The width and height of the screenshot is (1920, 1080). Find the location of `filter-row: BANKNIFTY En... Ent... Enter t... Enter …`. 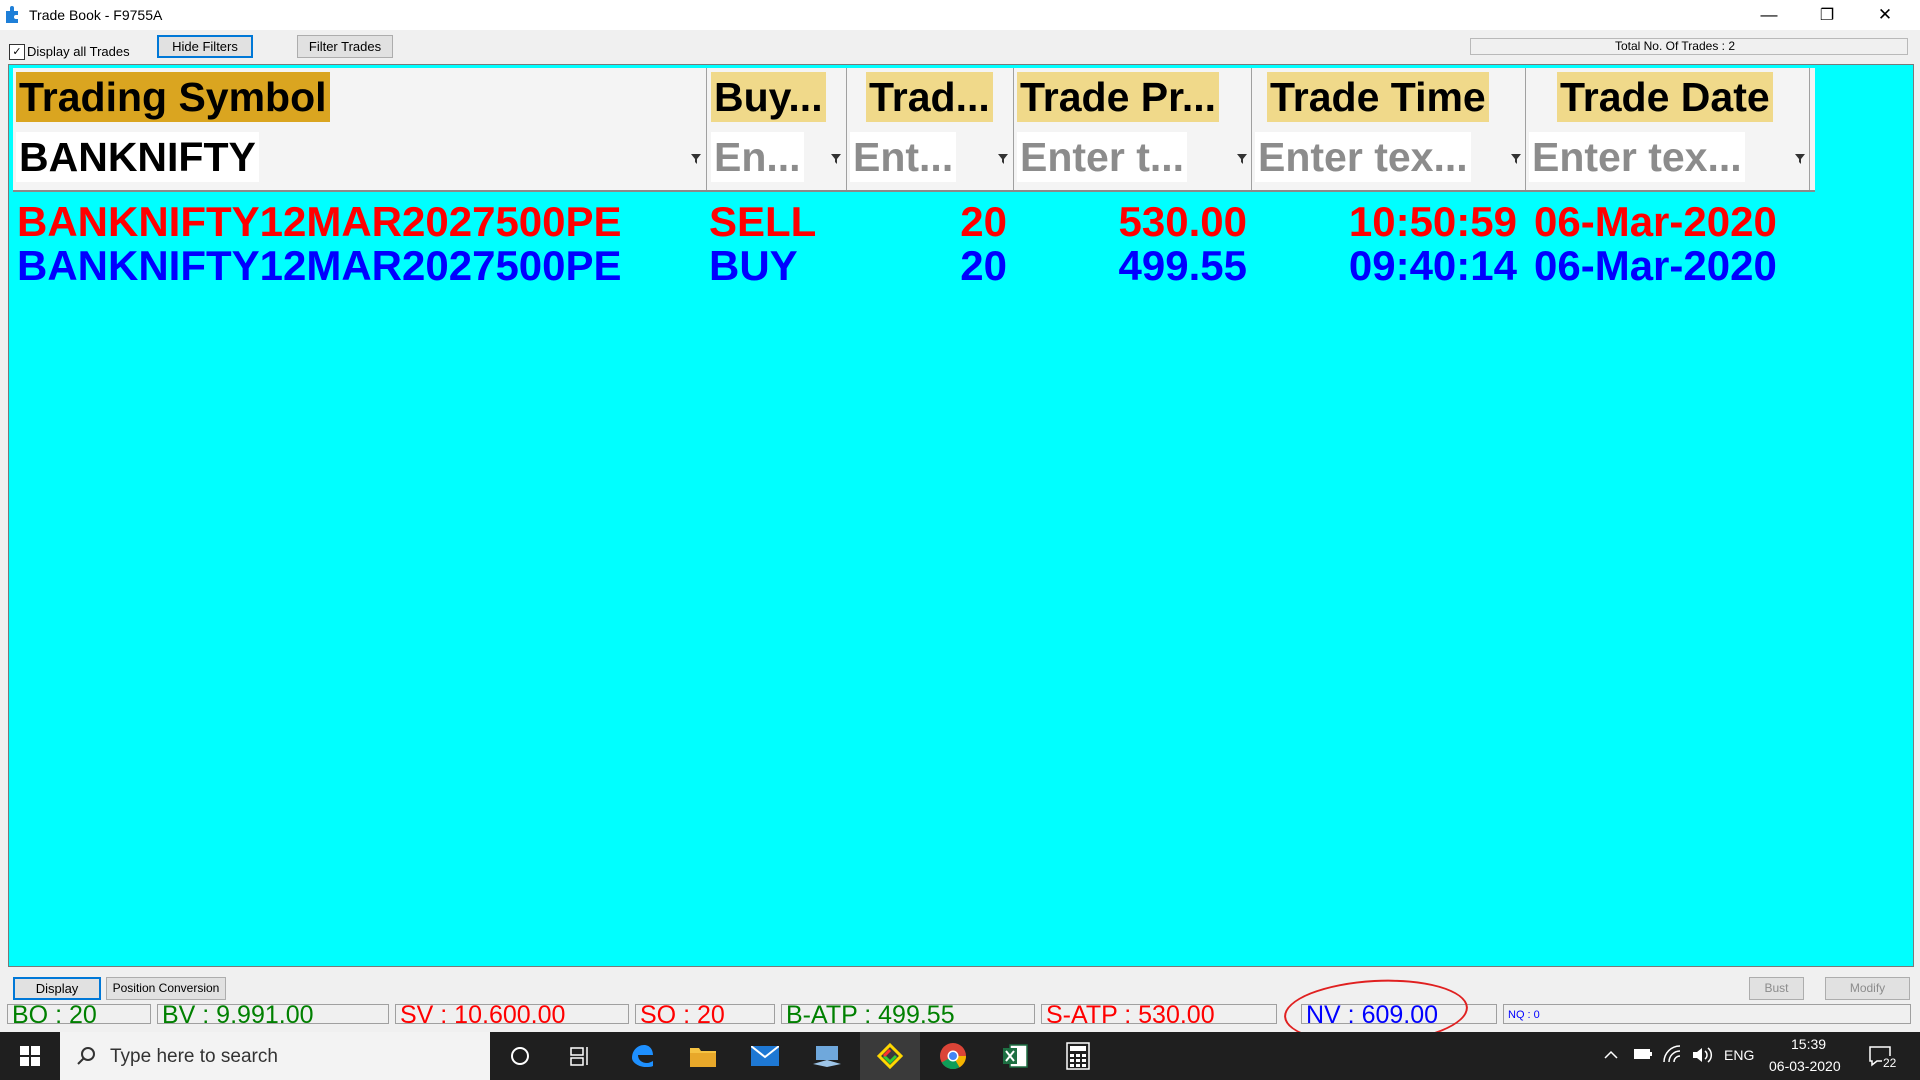

filter-row: BANKNIFTY En... Ent... Enter t... Enter … is located at coordinates (914, 160).